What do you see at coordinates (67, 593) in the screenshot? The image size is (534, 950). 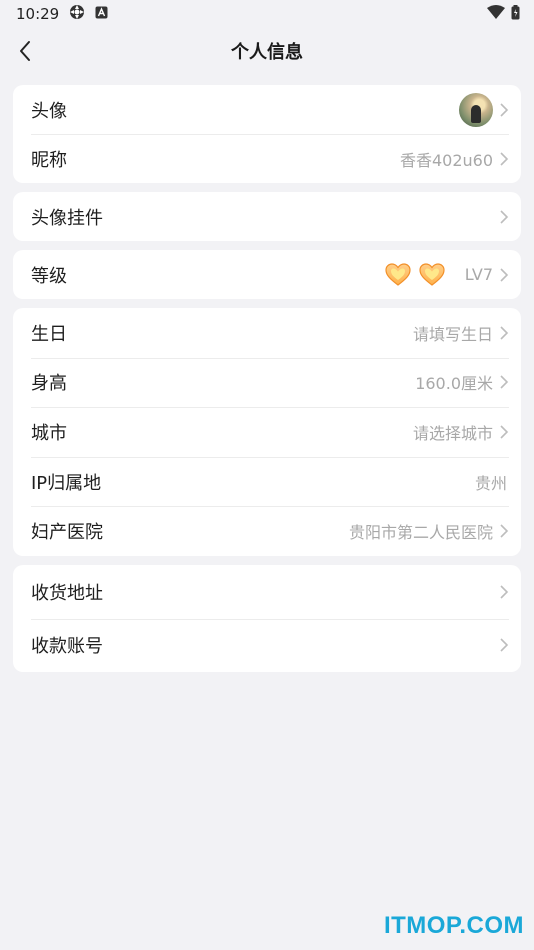 I see `shipping-address-label: 收货地址` at bounding box center [67, 593].